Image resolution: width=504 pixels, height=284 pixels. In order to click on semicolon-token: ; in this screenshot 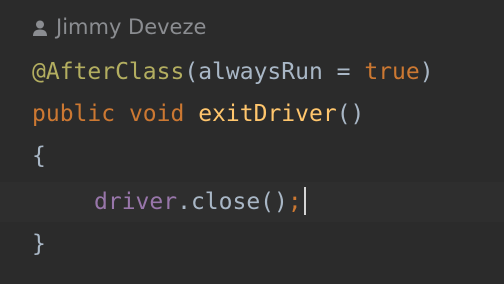, I will do `click(294, 202)`.